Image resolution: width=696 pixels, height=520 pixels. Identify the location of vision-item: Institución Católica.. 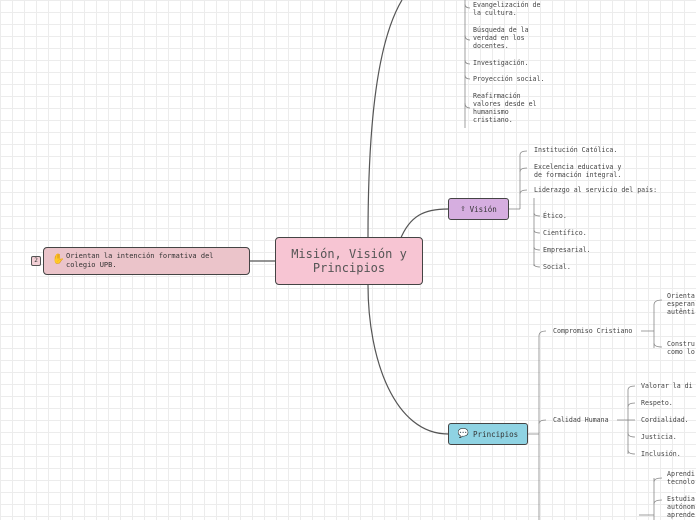
(575, 150).